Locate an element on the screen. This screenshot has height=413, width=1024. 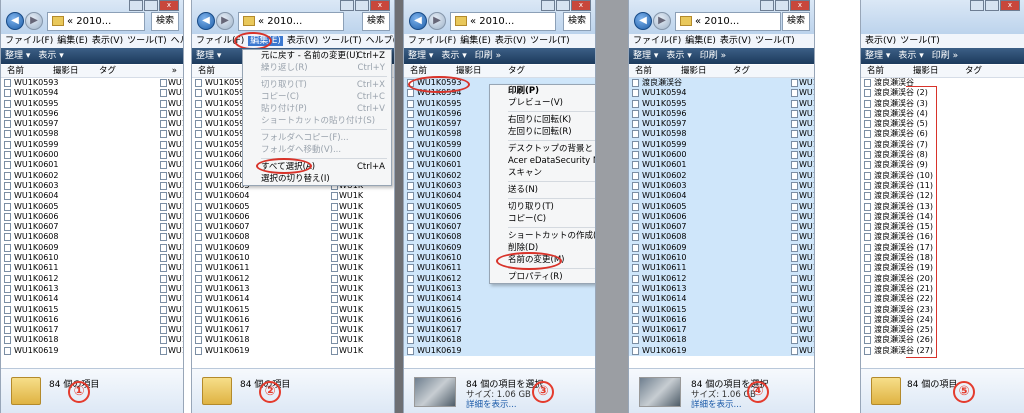
context-menu-item: 印刷(P) is located at coordinates (542, 91).